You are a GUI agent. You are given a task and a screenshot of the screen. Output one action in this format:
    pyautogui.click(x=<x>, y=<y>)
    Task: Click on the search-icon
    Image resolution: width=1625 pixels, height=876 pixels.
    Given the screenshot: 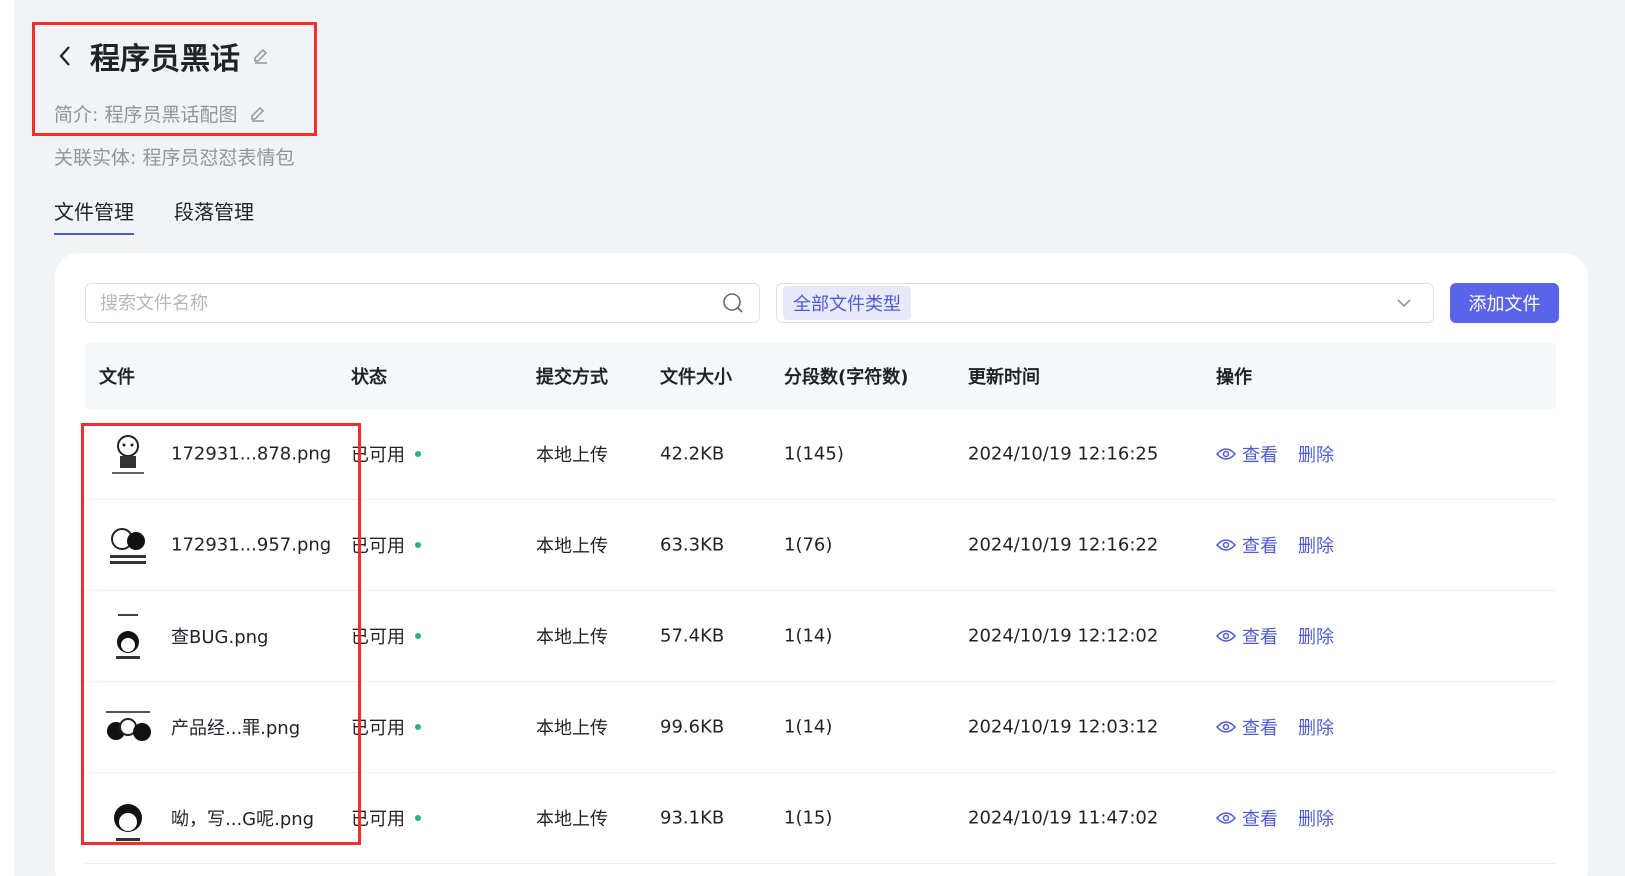 What is the action you would take?
    pyautogui.click(x=733, y=303)
    